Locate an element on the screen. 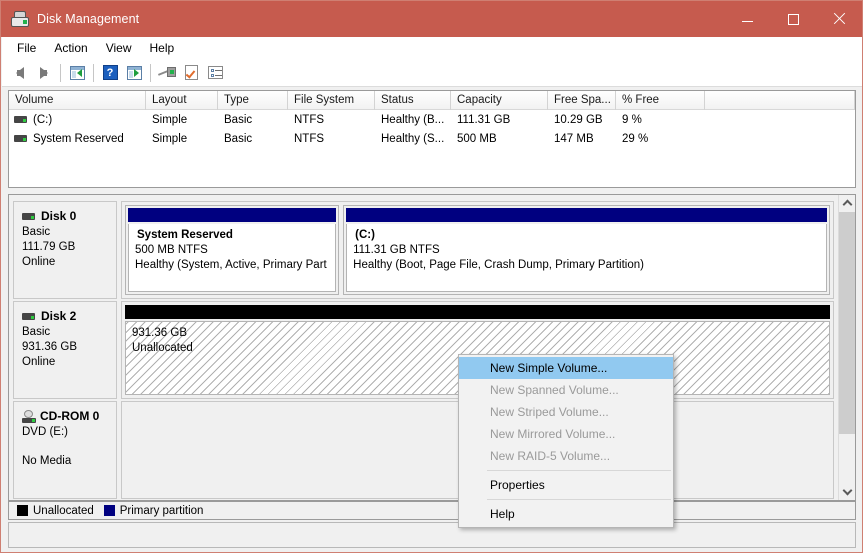 The height and width of the screenshot is (553, 863). disk-info-cdrom-0: CD-ROM 0 DVD (E:) No Media is located at coordinates (65, 450).